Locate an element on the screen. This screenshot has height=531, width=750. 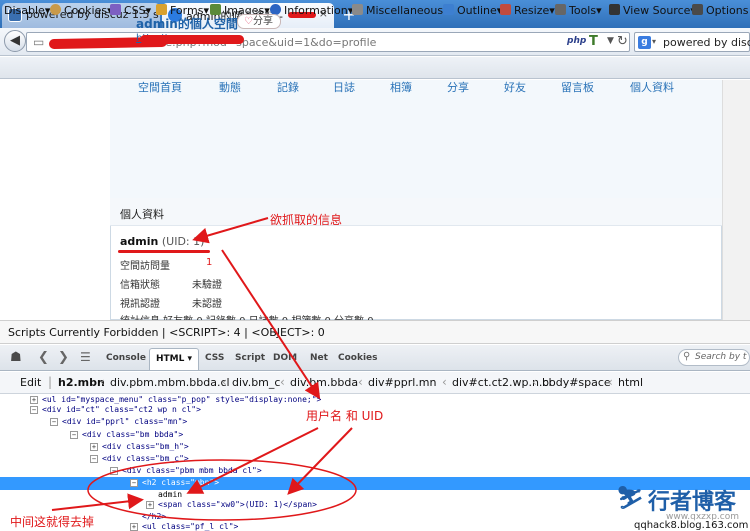
source-icon is located at coordinates (614, 9).